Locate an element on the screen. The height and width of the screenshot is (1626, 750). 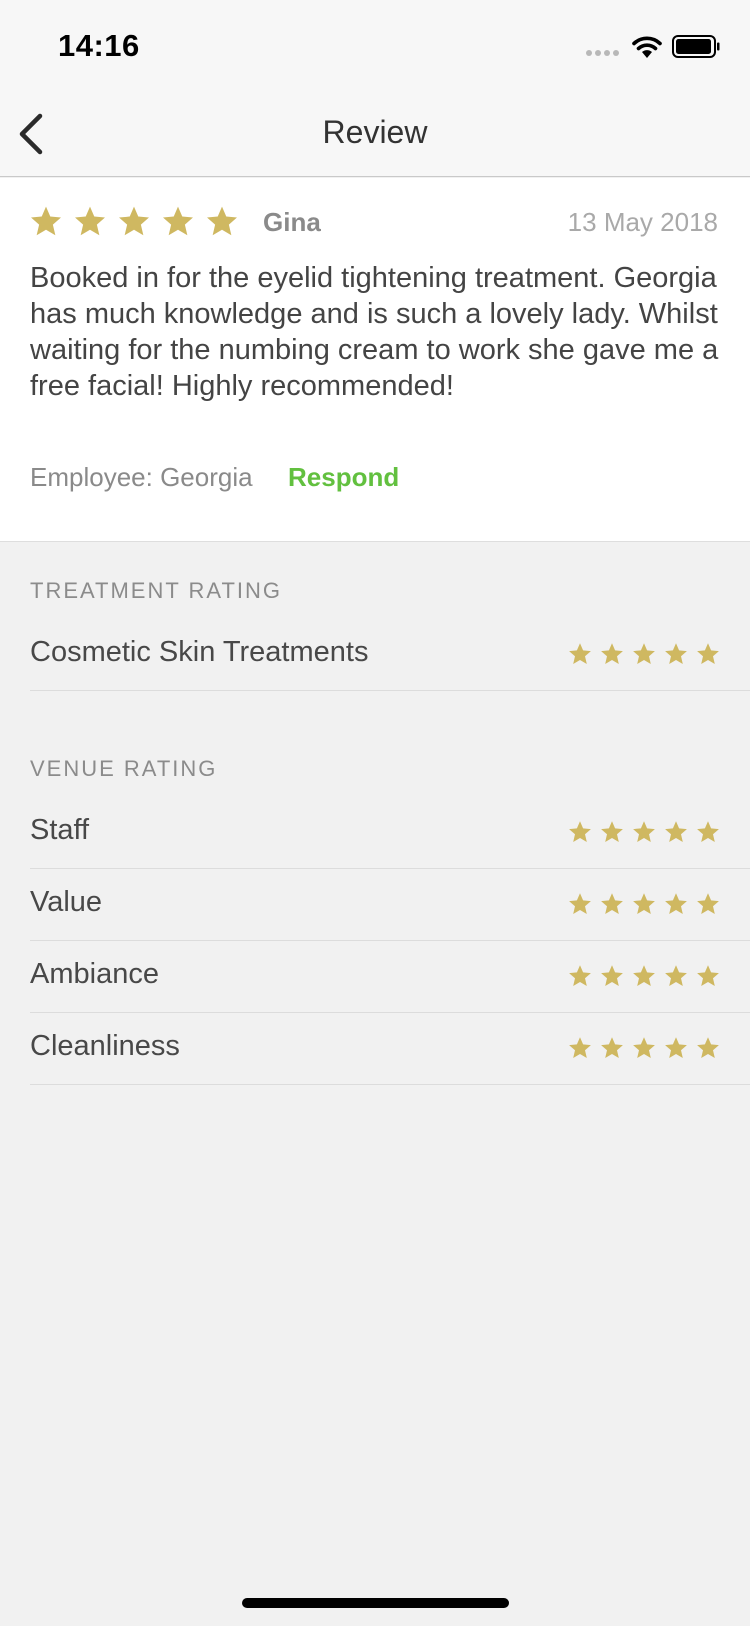
page-title: Review is located at coordinates (375, 132).